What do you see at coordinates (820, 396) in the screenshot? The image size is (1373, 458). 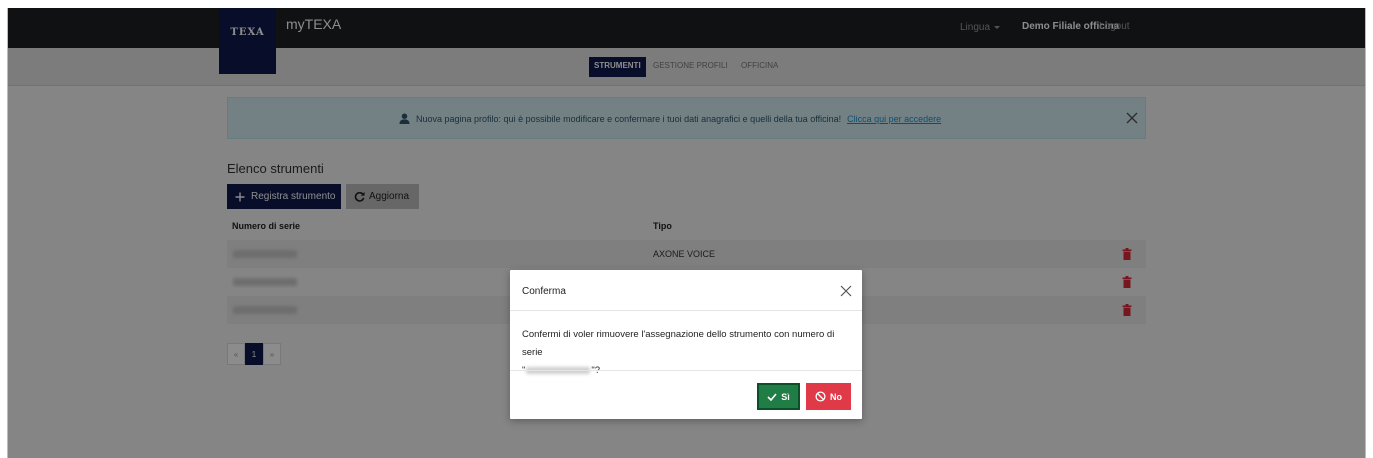 I see `ban-icon` at bounding box center [820, 396].